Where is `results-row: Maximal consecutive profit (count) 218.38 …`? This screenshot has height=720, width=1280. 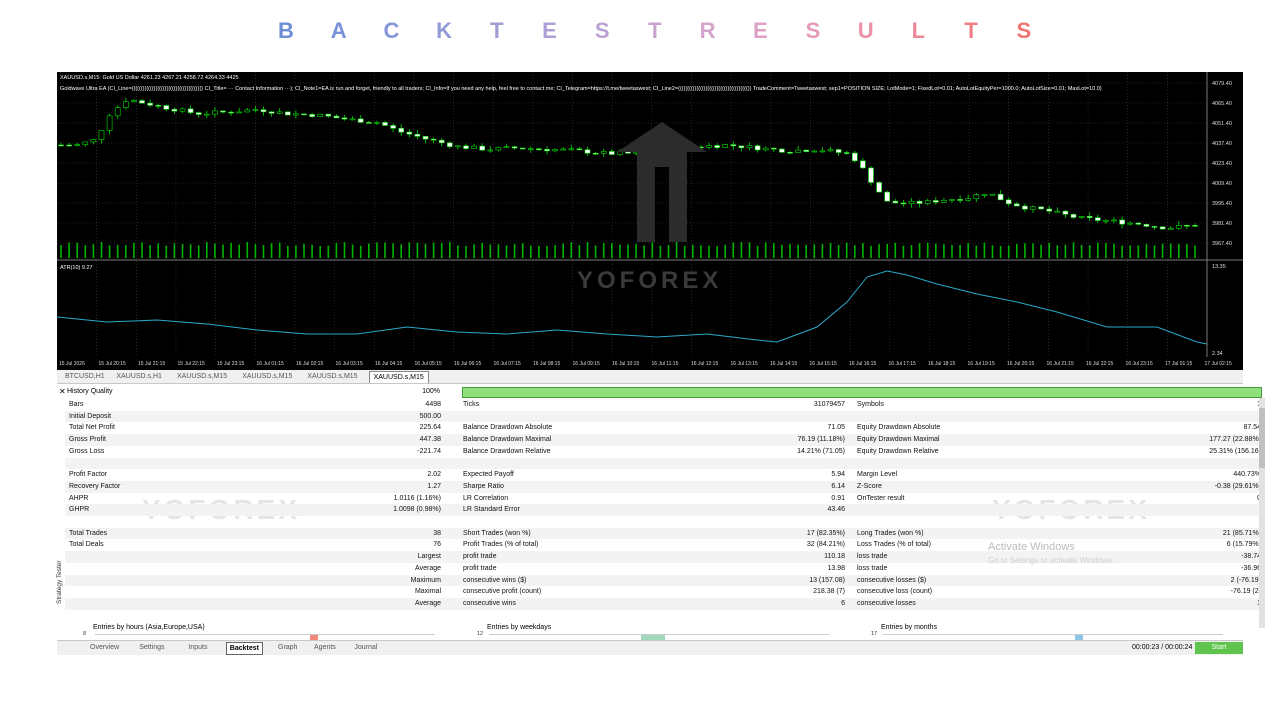
results-row: Maximal consecutive profit (count) 218.38 … is located at coordinates (664, 592).